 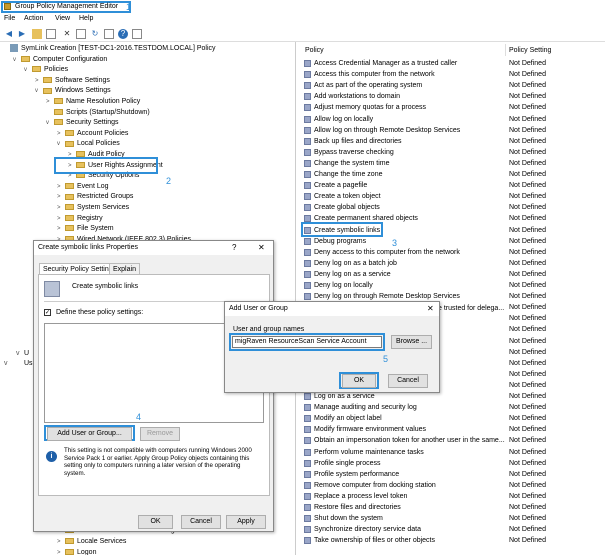 What do you see at coordinates (82, 123) in the screenshot?
I see `tree-item: v Security Settings` at bounding box center [82, 123].